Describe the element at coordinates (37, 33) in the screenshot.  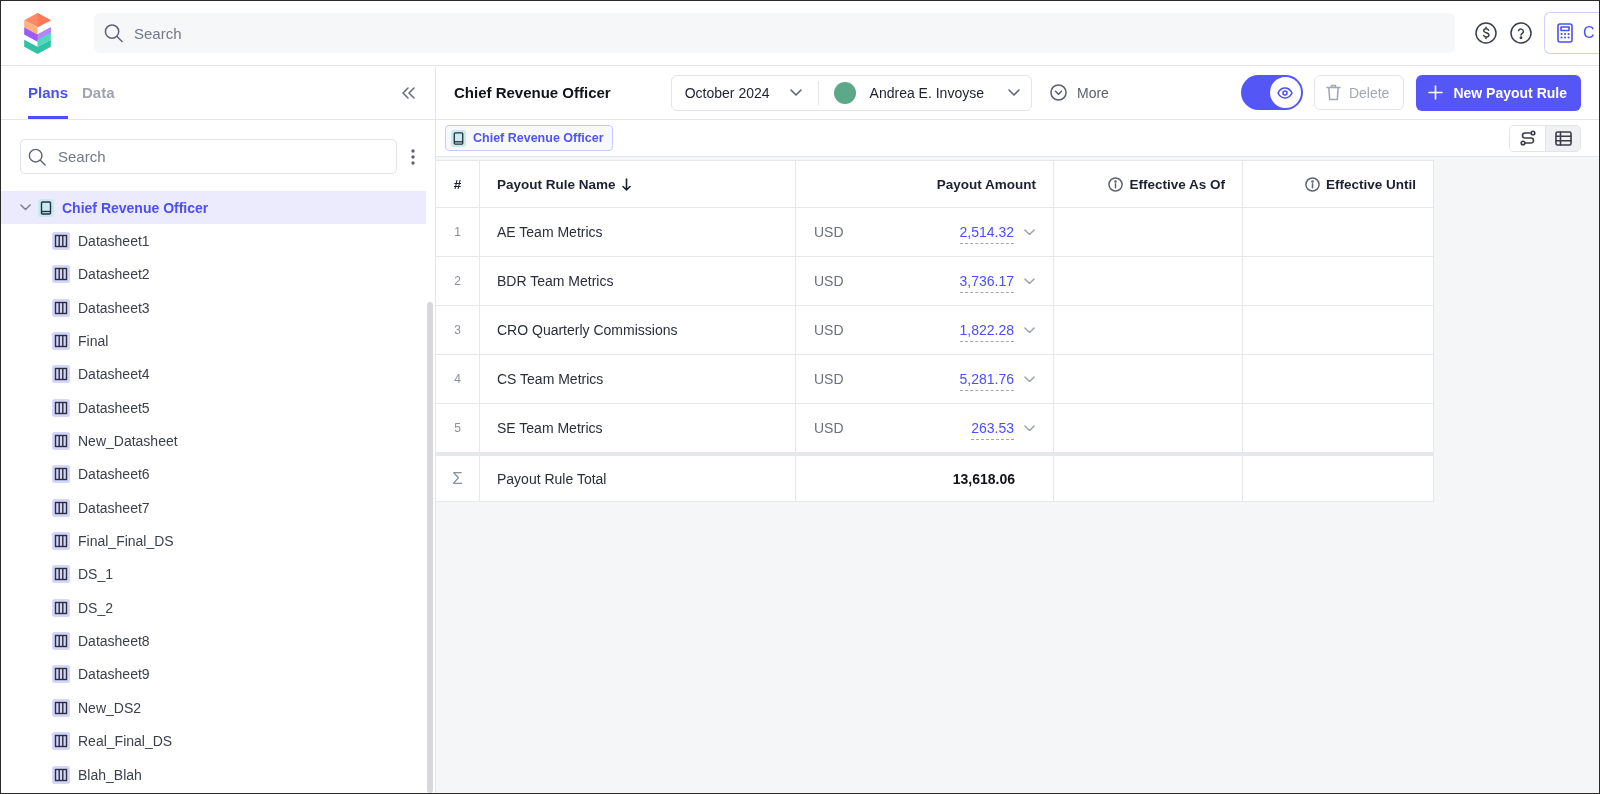
I see `logo-icon` at that location.